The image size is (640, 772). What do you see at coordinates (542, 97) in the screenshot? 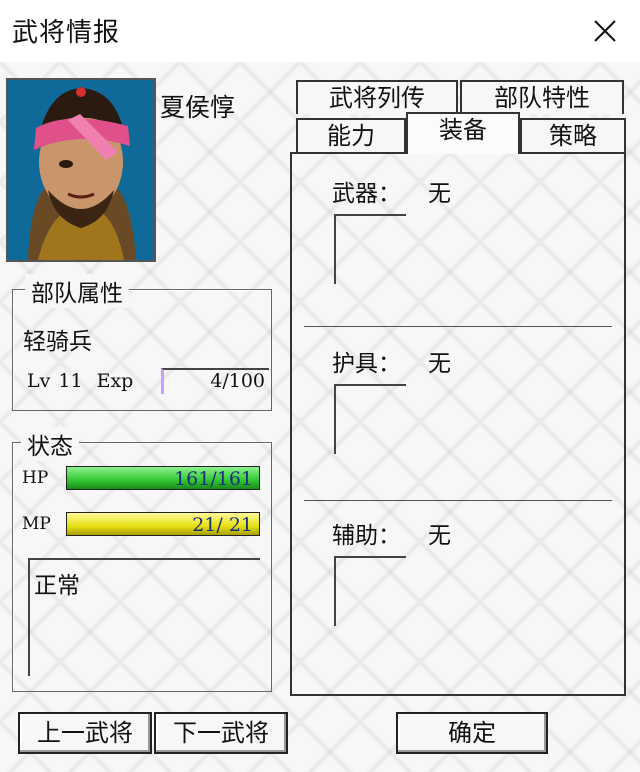
I see `tab-unit-traits: 部队特性` at bounding box center [542, 97].